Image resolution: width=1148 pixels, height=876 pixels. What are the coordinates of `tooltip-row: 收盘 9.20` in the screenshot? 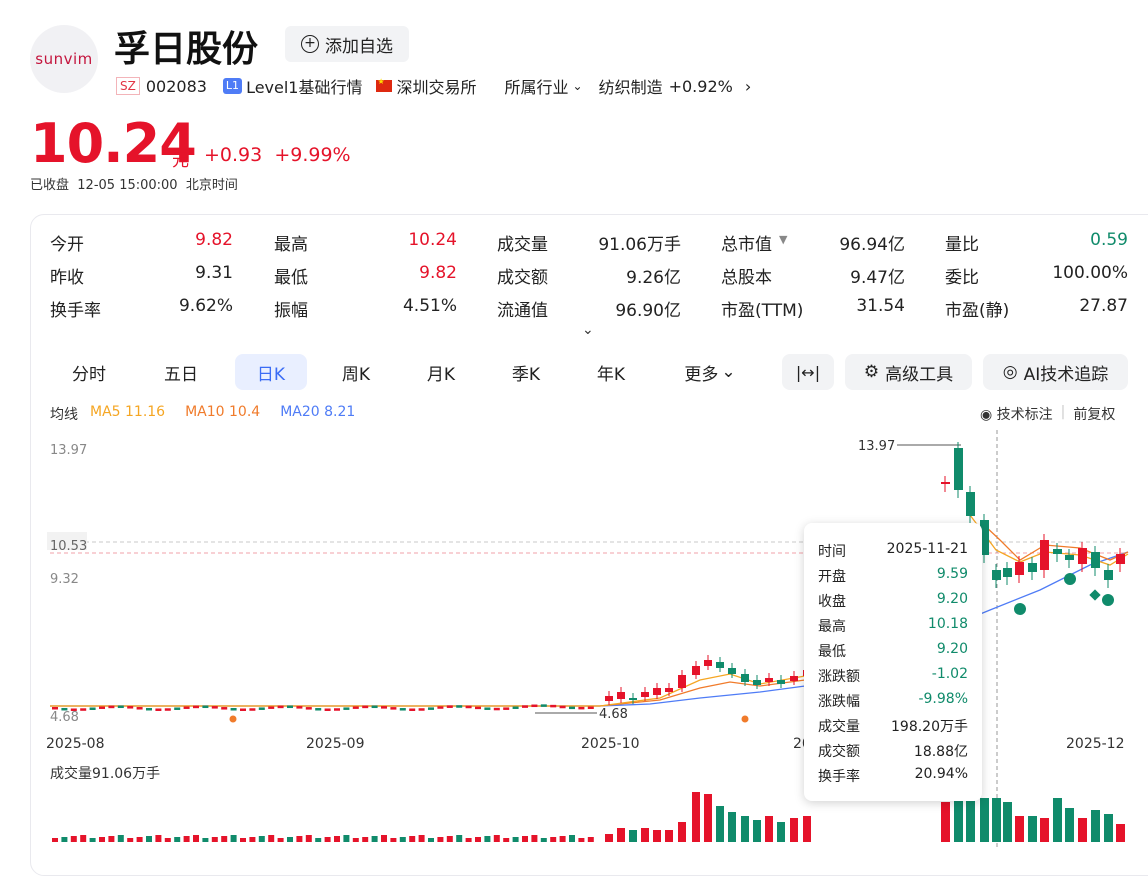 It's located at (893, 601).